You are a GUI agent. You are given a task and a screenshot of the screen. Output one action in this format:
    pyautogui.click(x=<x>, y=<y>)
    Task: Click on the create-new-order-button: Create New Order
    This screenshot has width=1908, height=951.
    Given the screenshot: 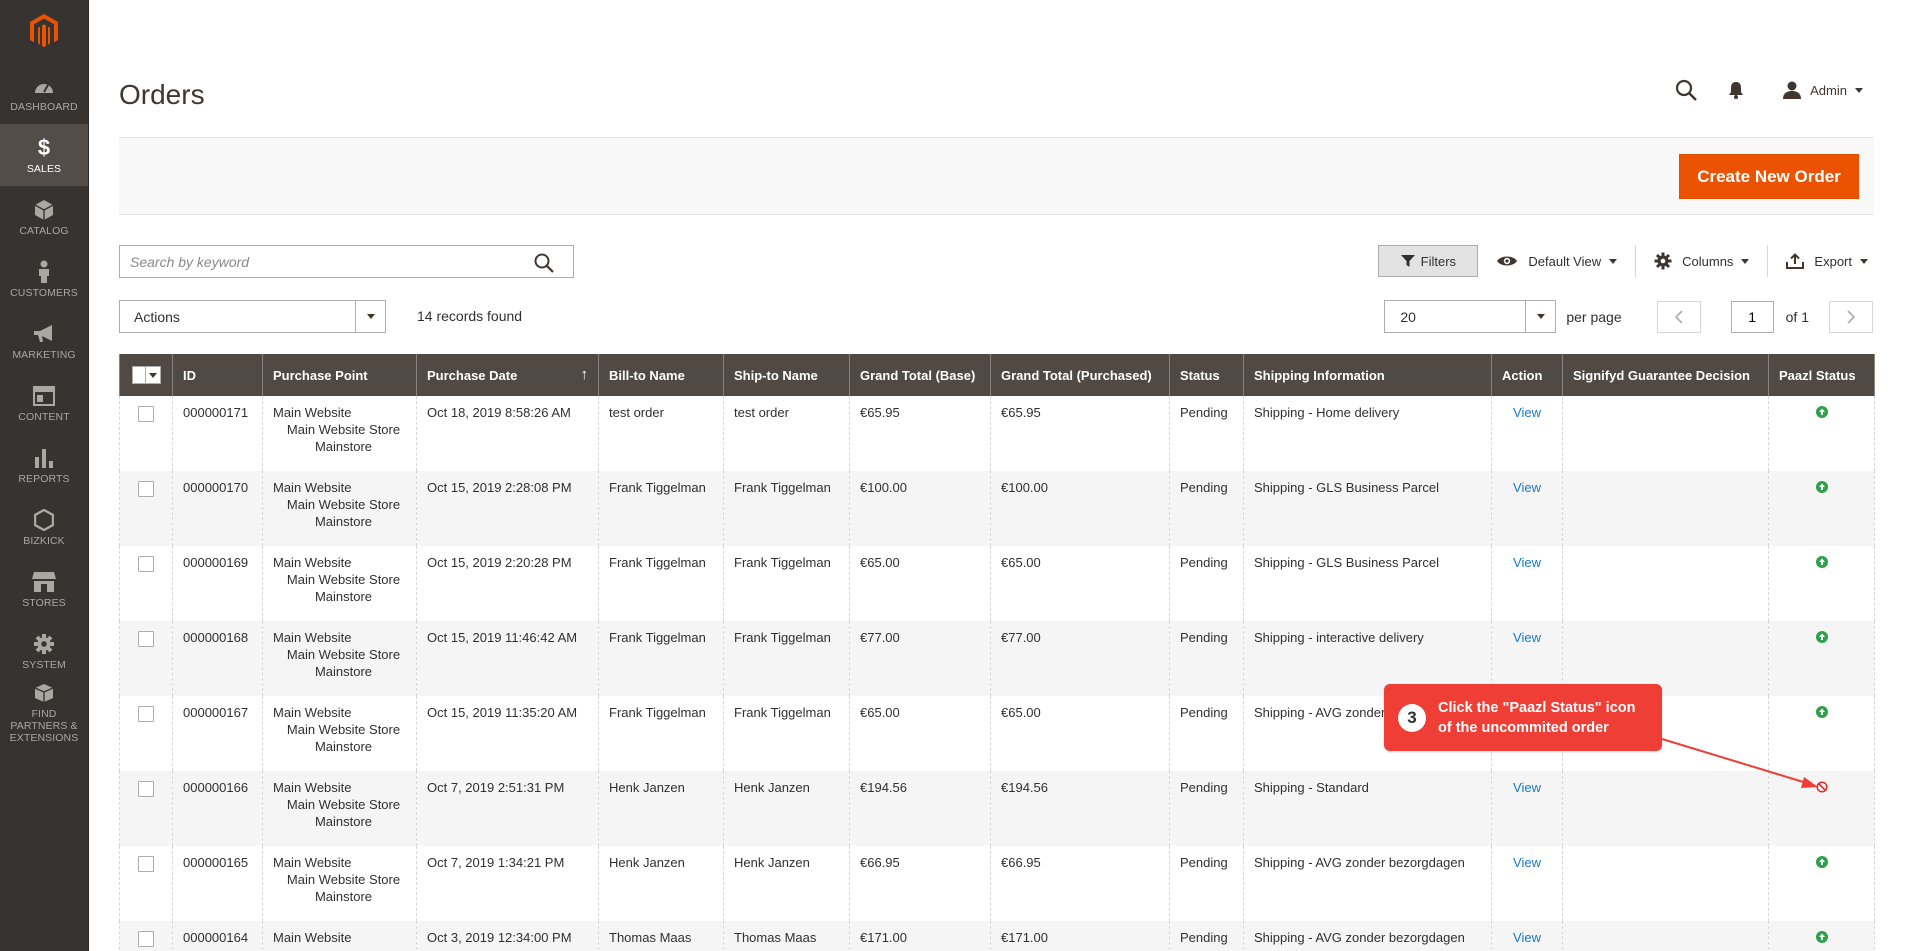 What is the action you would take?
    pyautogui.click(x=1769, y=176)
    